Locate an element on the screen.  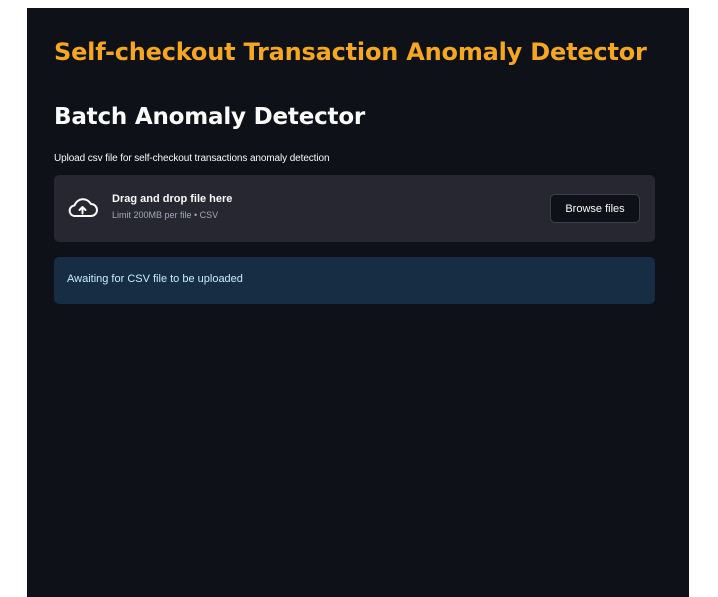
info-alert: Awaiting for CSV file to be uploaded is located at coordinates (354, 280).